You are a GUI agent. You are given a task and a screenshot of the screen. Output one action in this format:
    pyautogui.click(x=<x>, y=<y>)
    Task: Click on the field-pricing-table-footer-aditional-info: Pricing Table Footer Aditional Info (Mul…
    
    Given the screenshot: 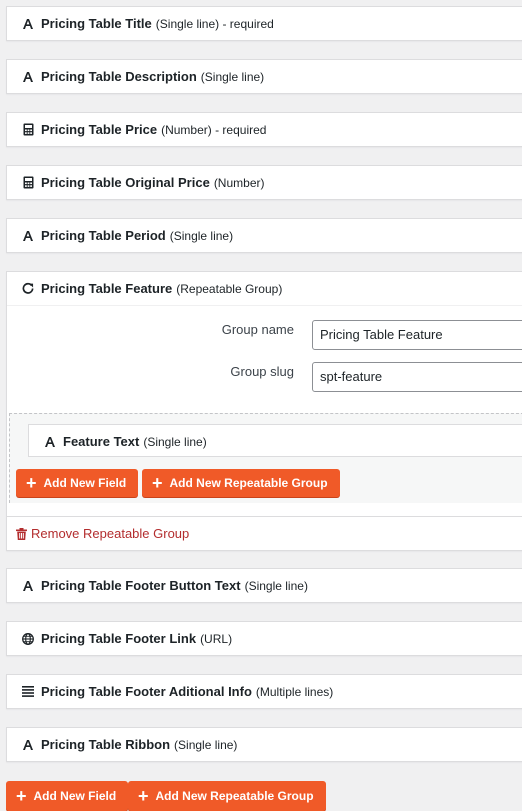 What is the action you would take?
    pyautogui.click(x=264, y=691)
    